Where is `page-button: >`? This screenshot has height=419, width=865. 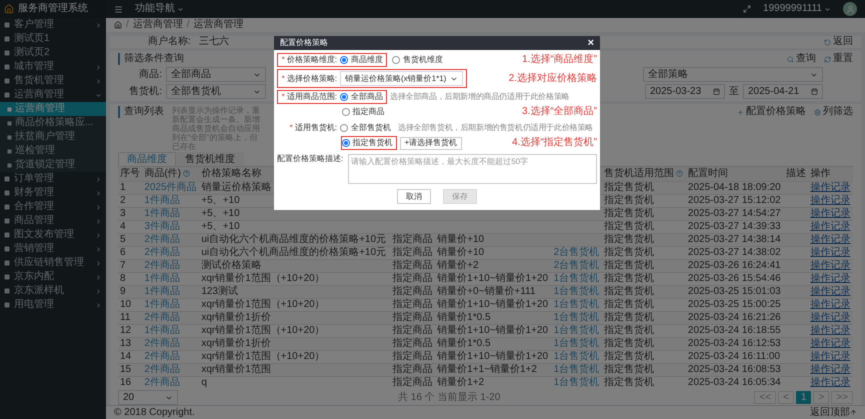 page-button: > is located at coordinates (821, 397).